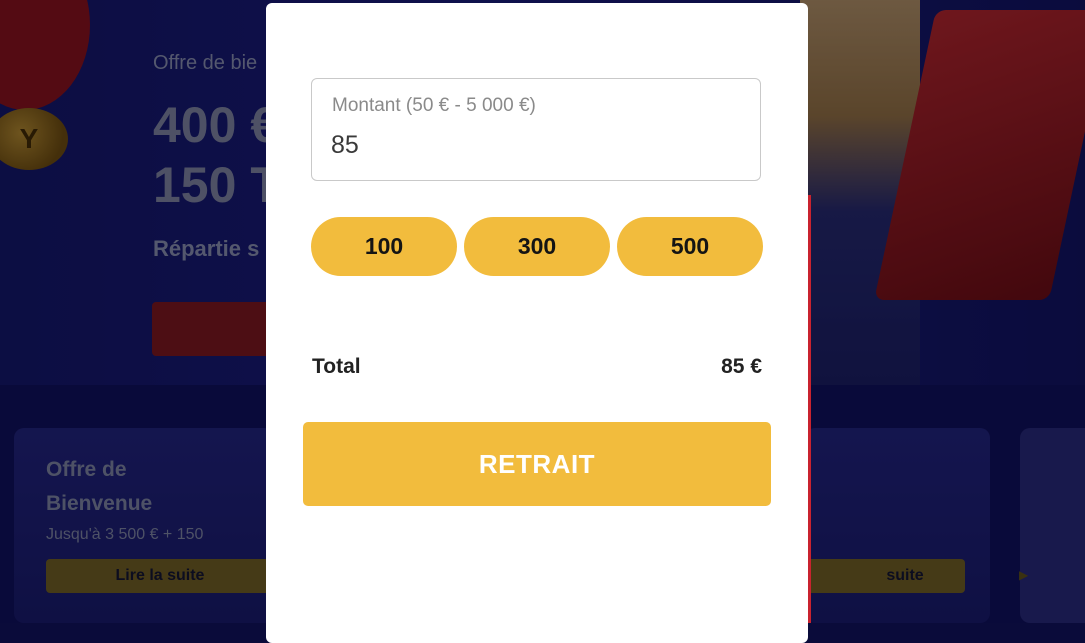  Describe the element at coordinates (690, 246) in the screenshot. I see `quick-amount-500-button: 500` at that location.